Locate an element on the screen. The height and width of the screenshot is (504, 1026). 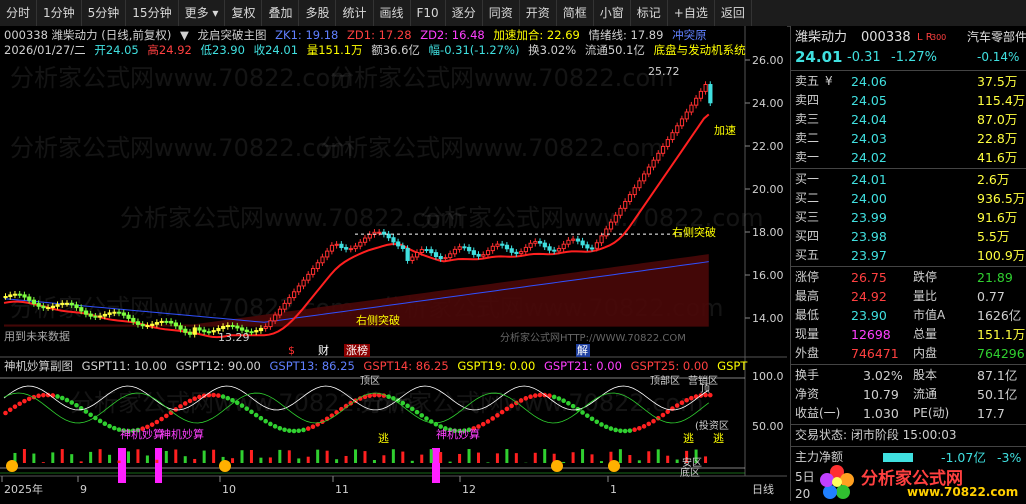
y-label-0: 26.00 is located at coordinates (768, 60).